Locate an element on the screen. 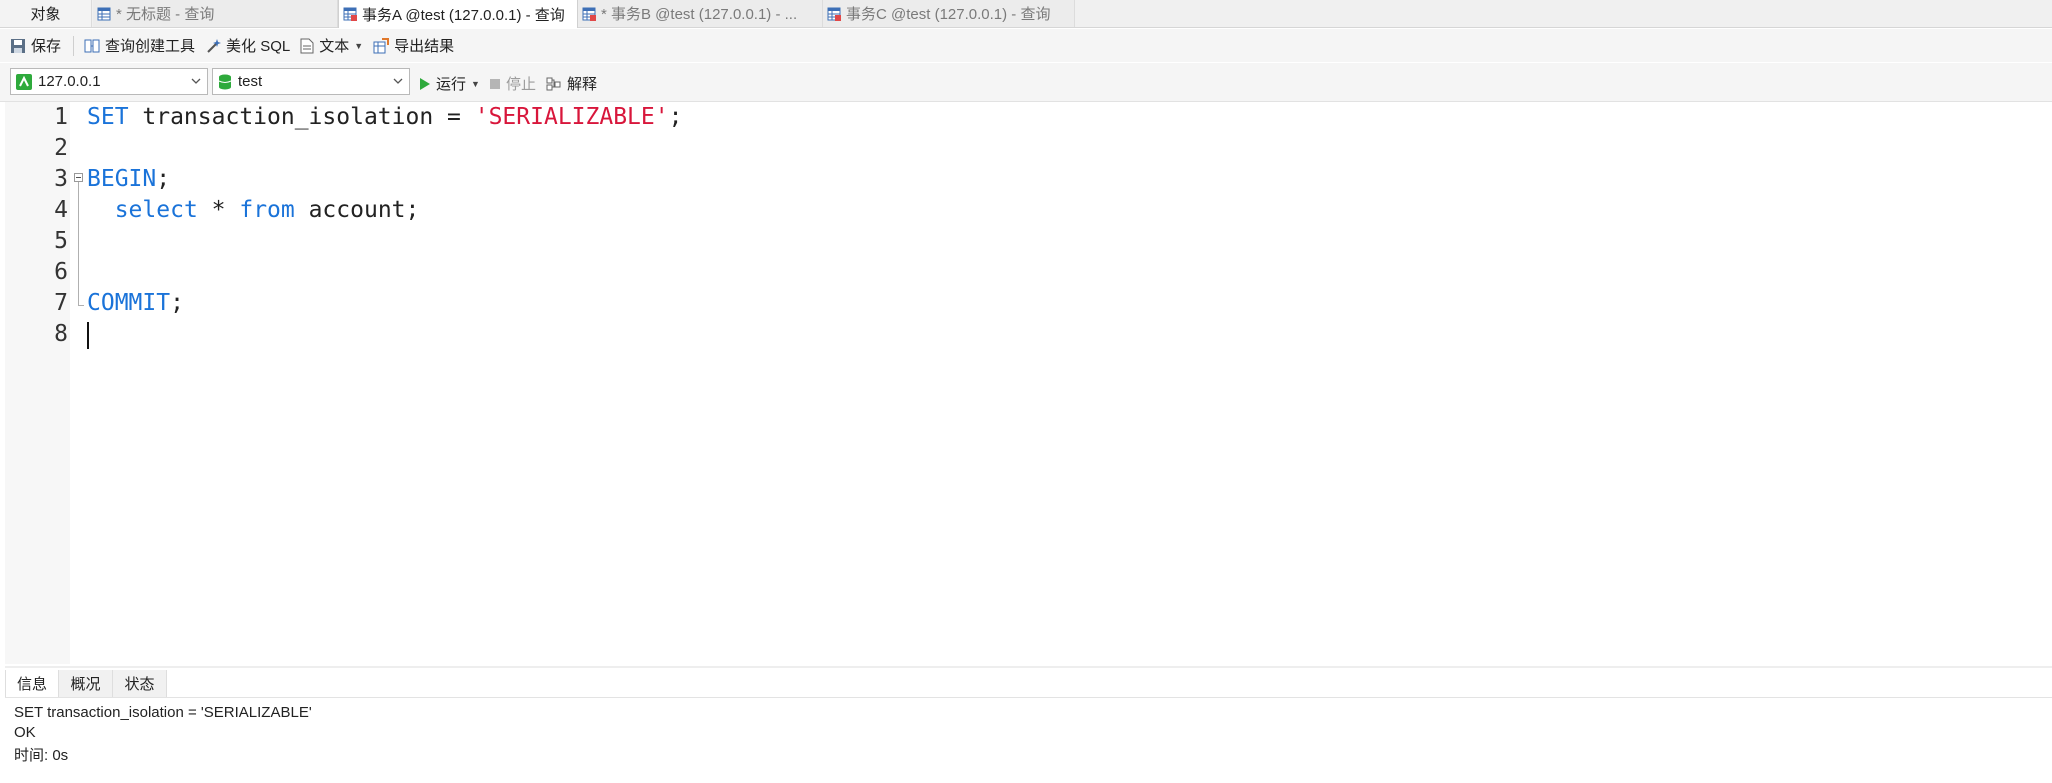 This screenshot has width=2052, height=783. fold-guide-end is located at coordinates (81, 305).